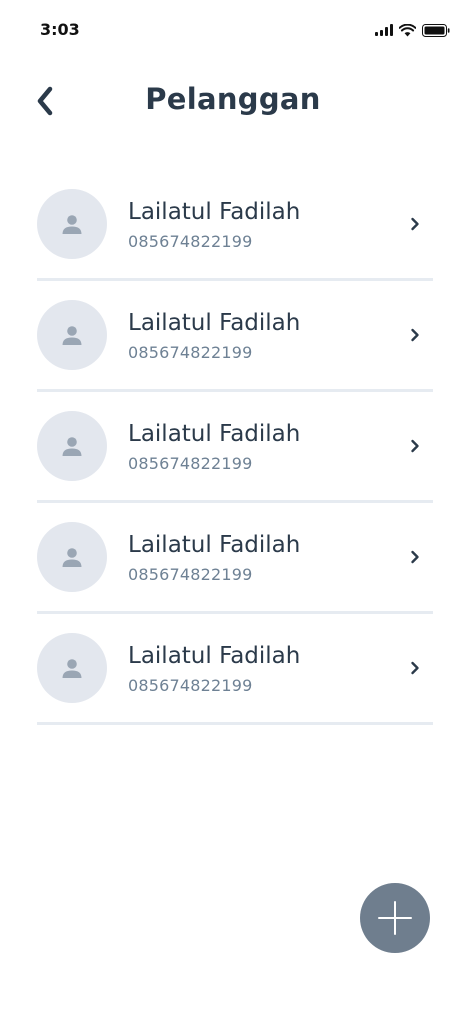 The image size is (470, 1015). I want to click on wifi-icon, so click(407, 30).